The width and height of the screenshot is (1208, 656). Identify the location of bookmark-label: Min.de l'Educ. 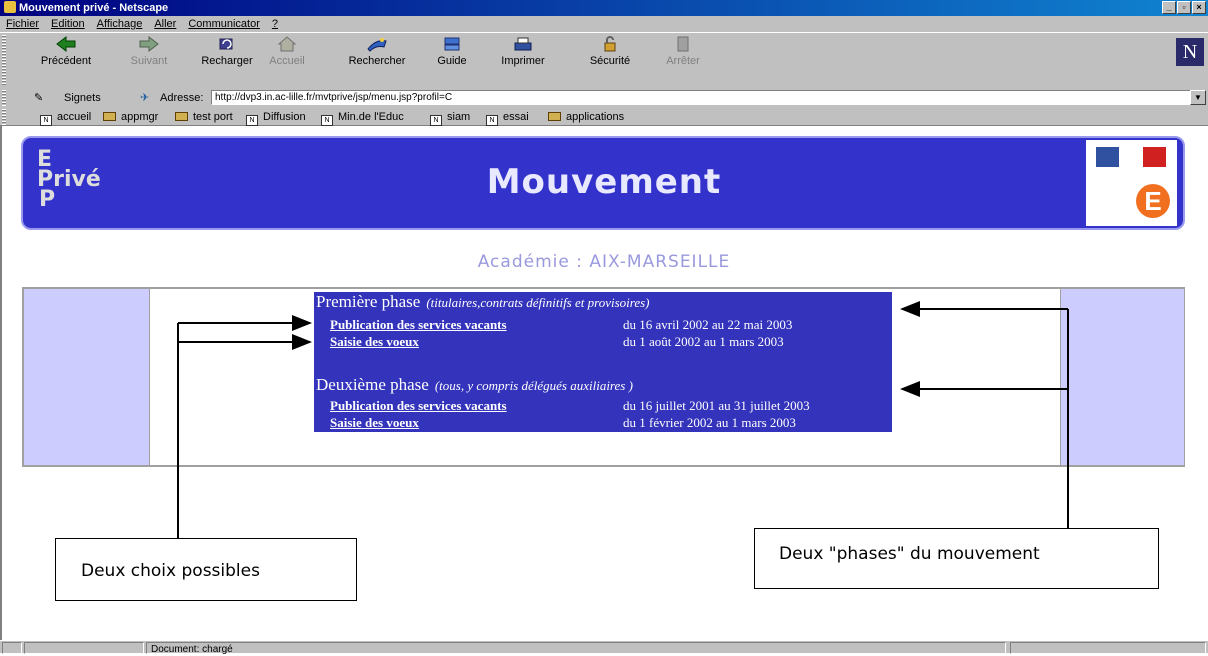
(371, 117).